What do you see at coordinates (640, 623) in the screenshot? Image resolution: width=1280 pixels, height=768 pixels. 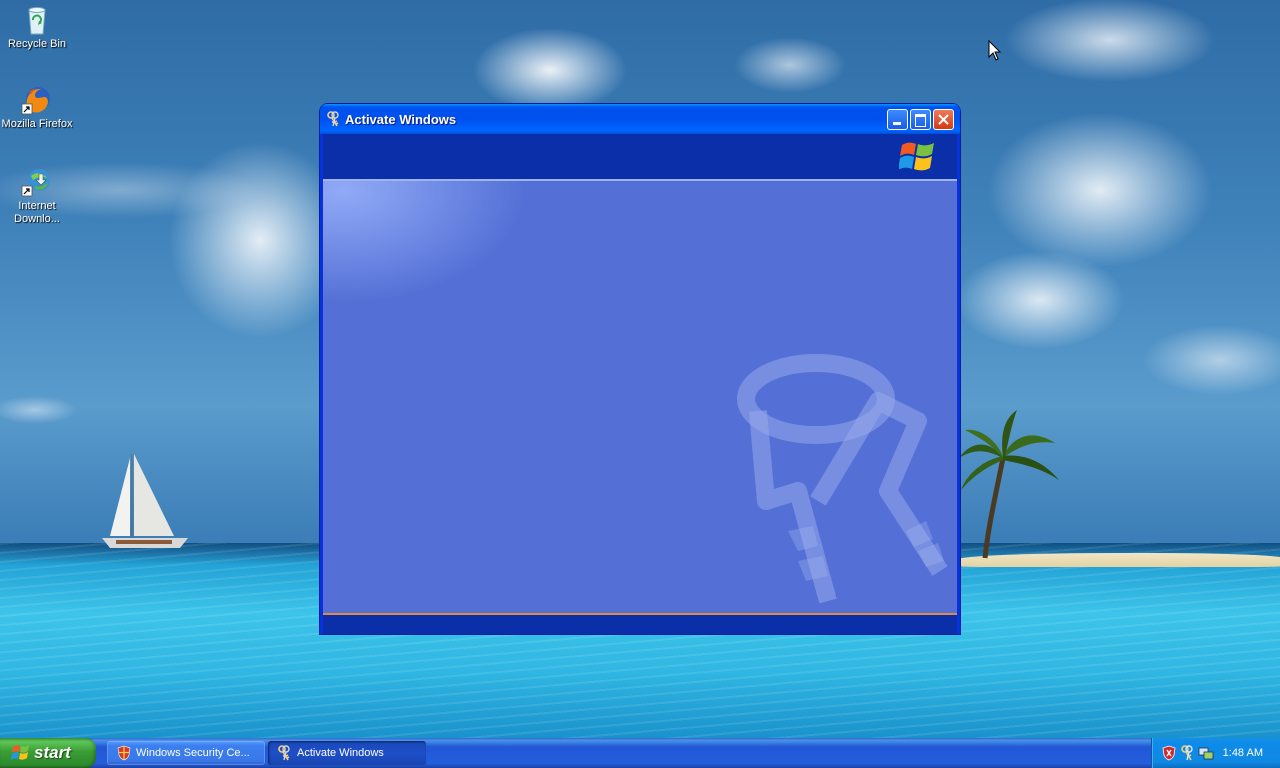 I see `wizard-footer-band` at bounding box center [640, 623].